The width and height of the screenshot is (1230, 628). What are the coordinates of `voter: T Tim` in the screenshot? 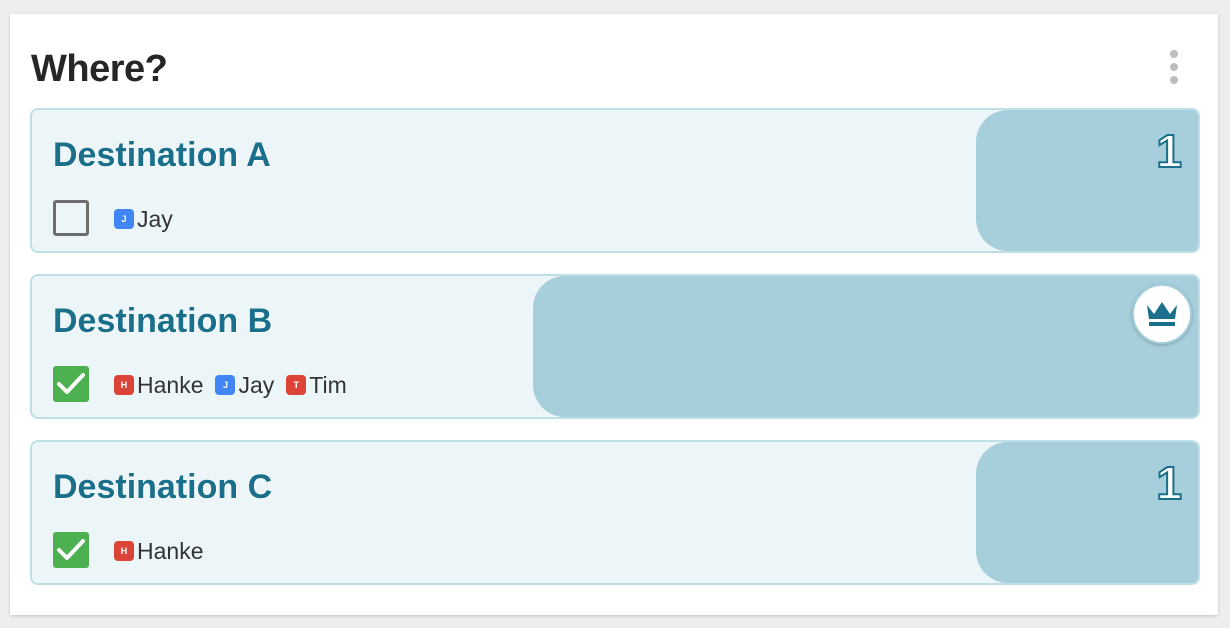 It's located at (316, 385).